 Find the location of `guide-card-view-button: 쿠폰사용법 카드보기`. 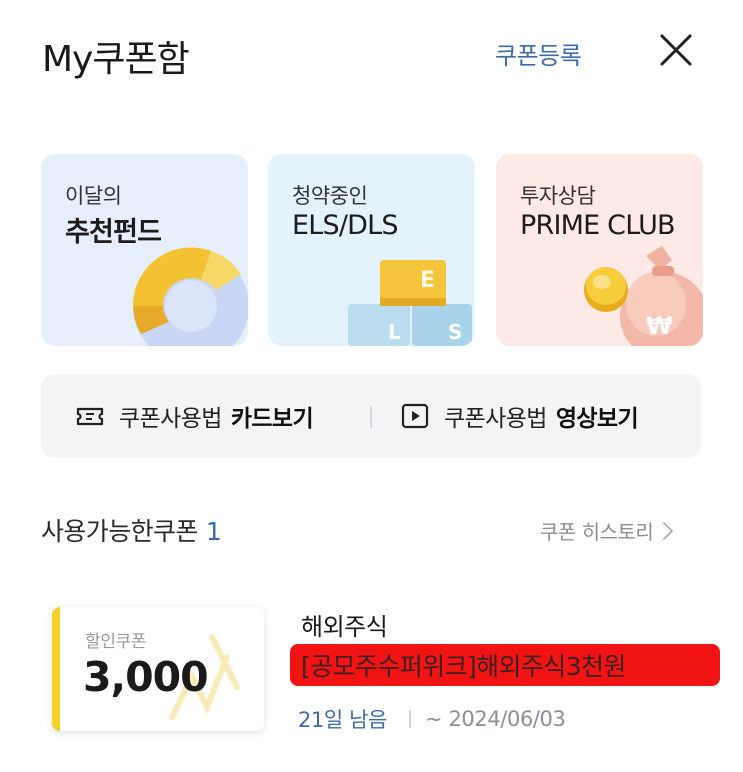

guide-card-view-button: 쿠폰사용법 카드보기 is located at coordinates (194, 416).